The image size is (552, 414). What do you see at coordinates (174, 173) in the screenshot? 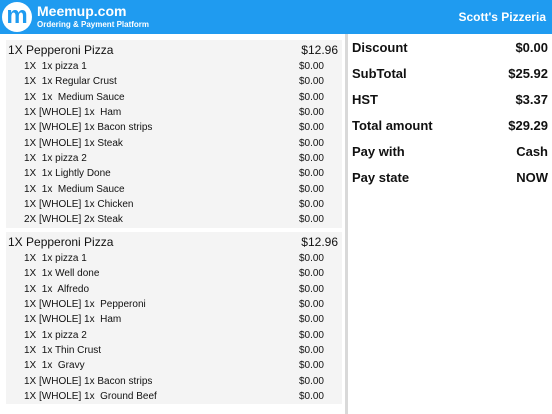
I see `modifier-line: 1X 1x Lightly Done $0.00` at bounding box center [174, 173].